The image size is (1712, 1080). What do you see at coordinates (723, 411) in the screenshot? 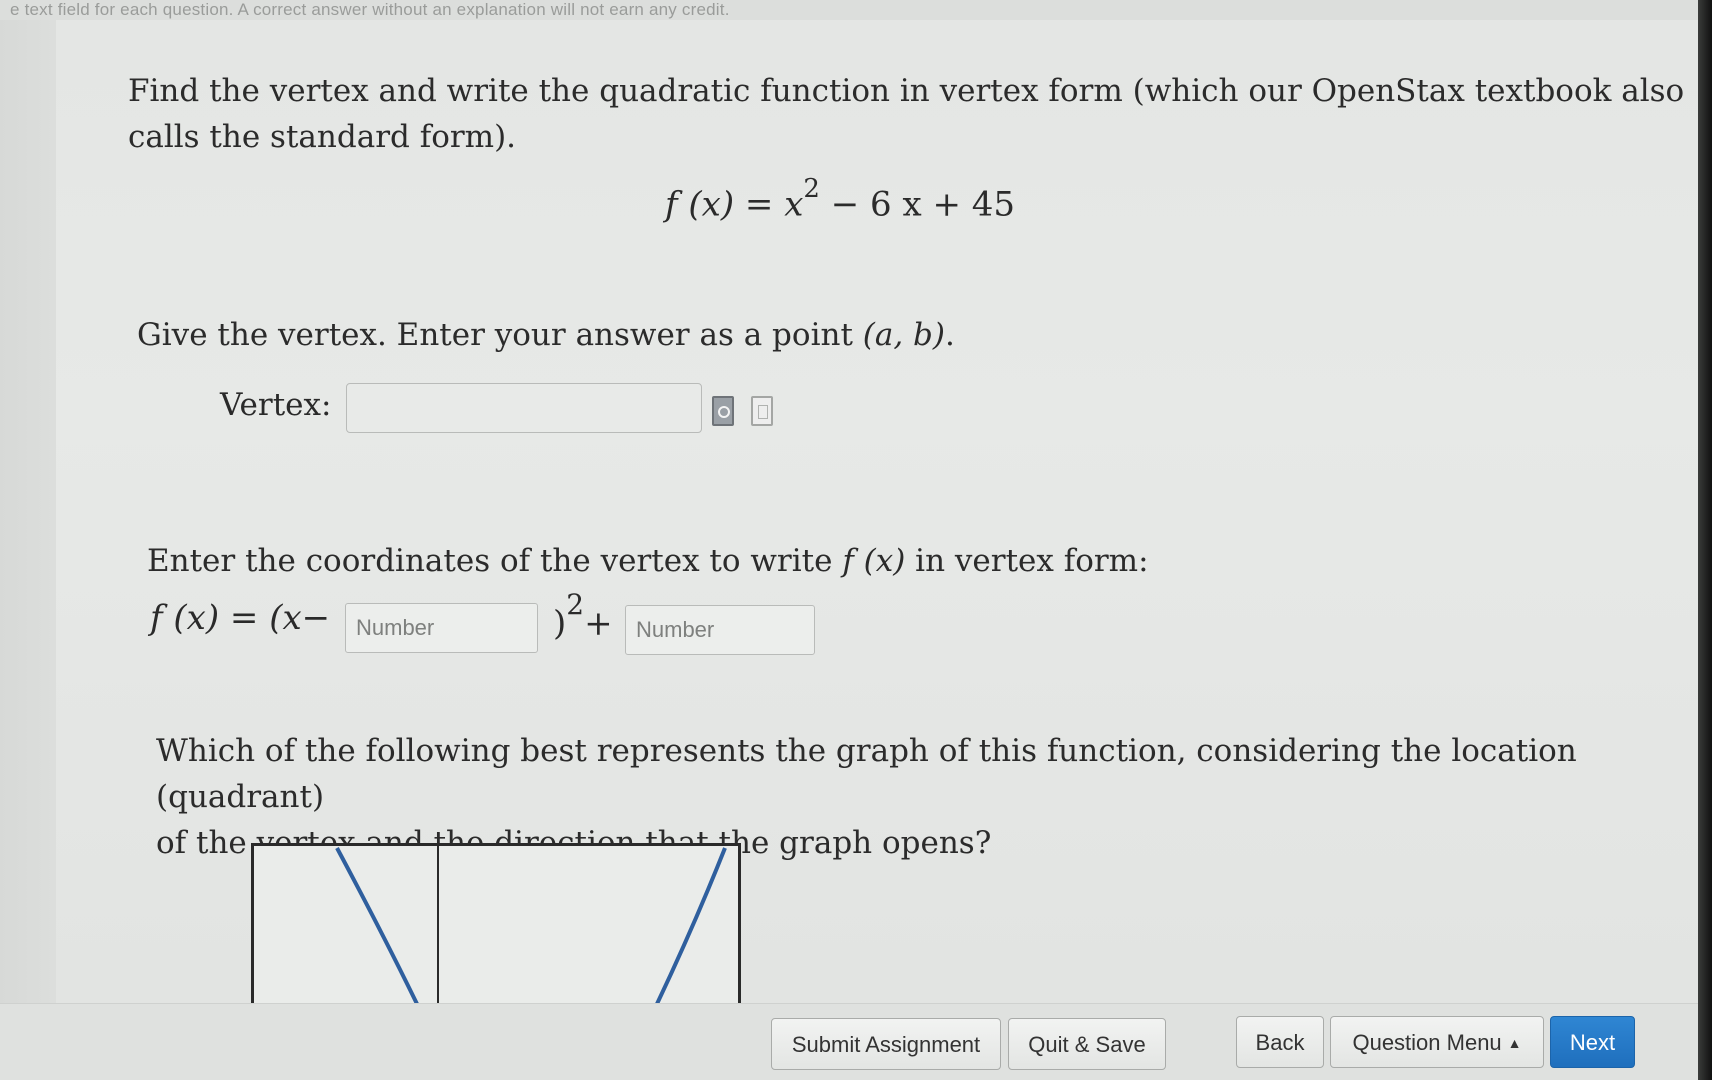
I see `preview-icon` at bounding box center [723, 411].